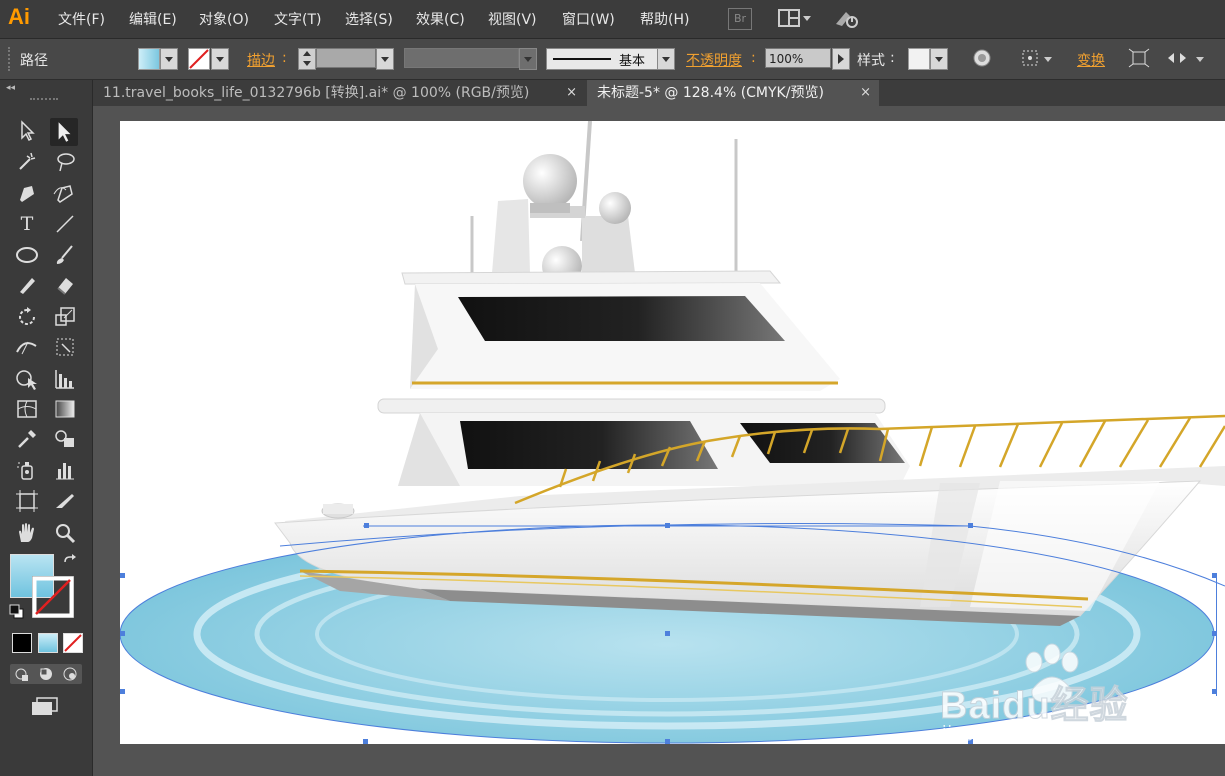  Describe the element at coordinates (73, 643) in the screenshot. I see `none-mode-button` at that location.